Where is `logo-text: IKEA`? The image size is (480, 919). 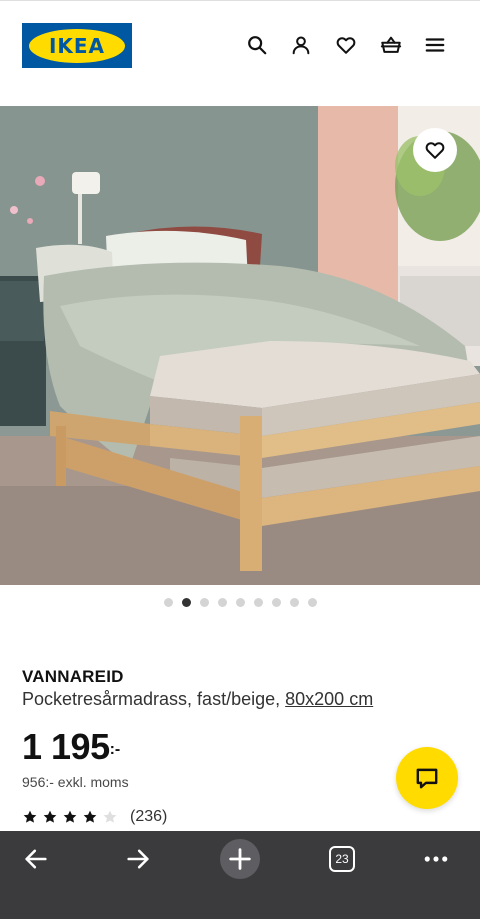
logo-text: IKEA is located at coordinates (77, 45).